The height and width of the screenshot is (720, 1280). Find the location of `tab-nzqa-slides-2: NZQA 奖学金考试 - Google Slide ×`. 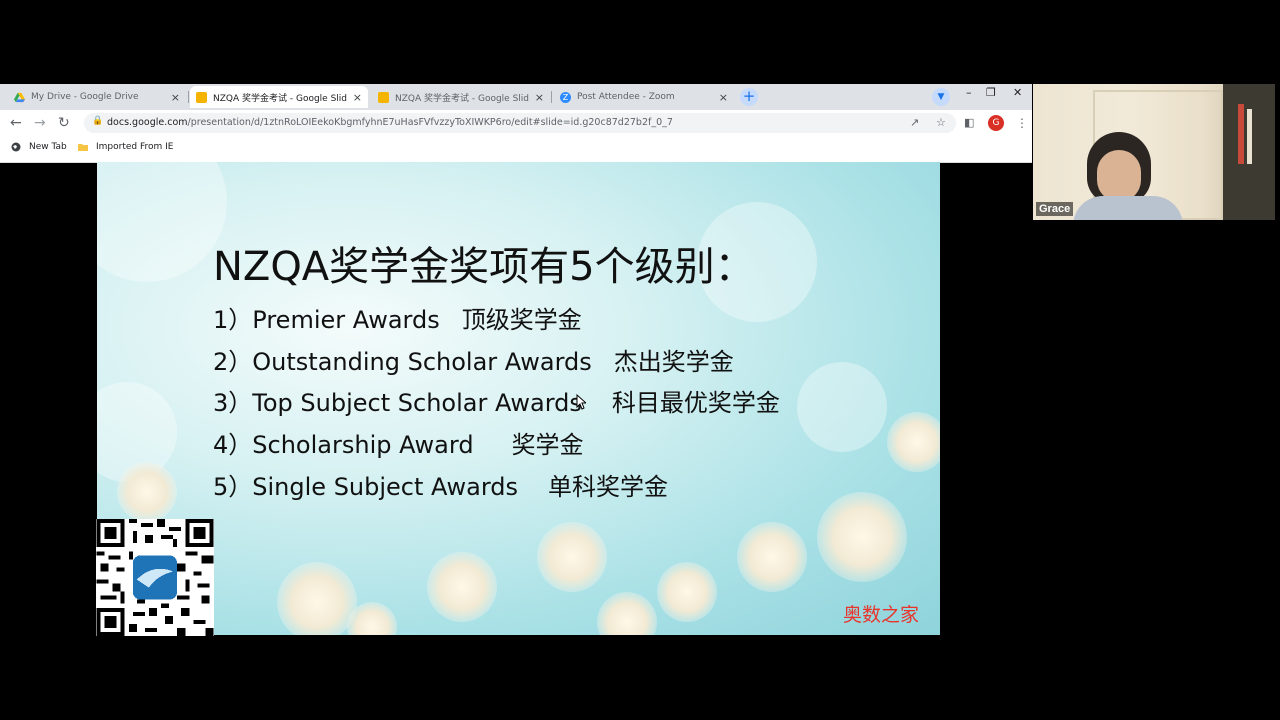

tab-nzqa-slides-2: NZQA 奖学金考试 - Google Slide × is located at coordinates (461, 97).